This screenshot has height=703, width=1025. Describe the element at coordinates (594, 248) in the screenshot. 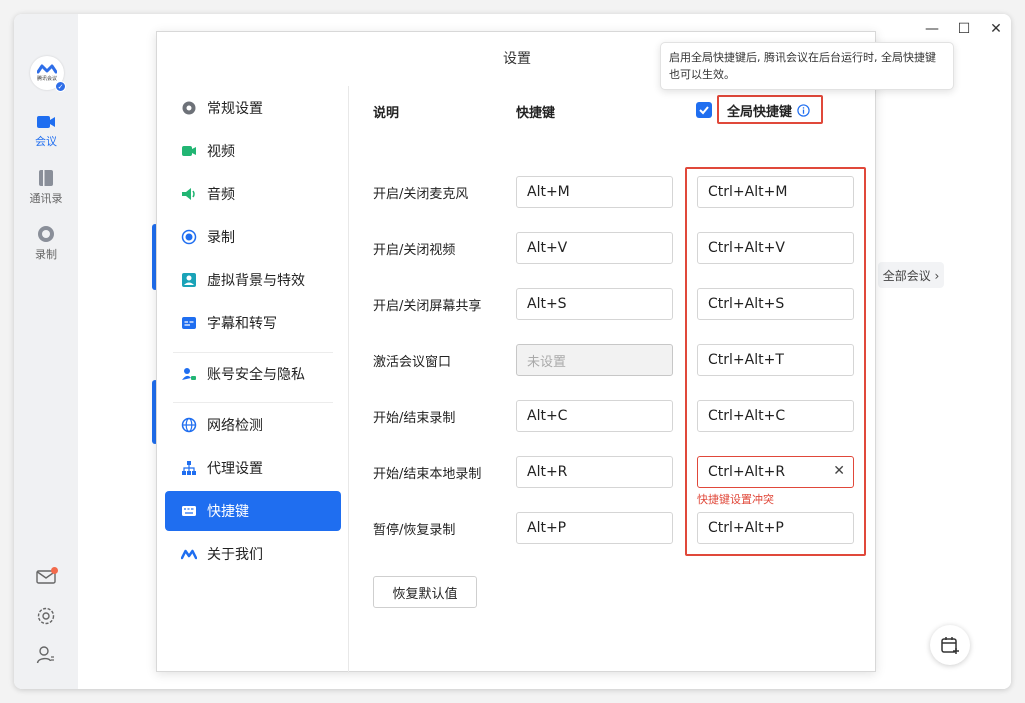

I see `shortcut-input: Alt+V` at that location.